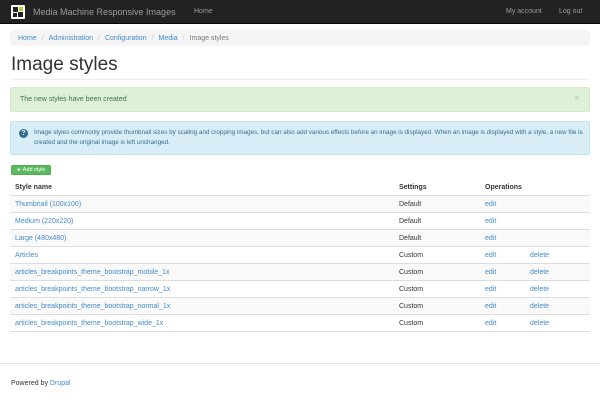  What do you see at coordinates (34, 170) in the screenshot?
I see `add-style-label: Add style` at bounding box center [34, 170].